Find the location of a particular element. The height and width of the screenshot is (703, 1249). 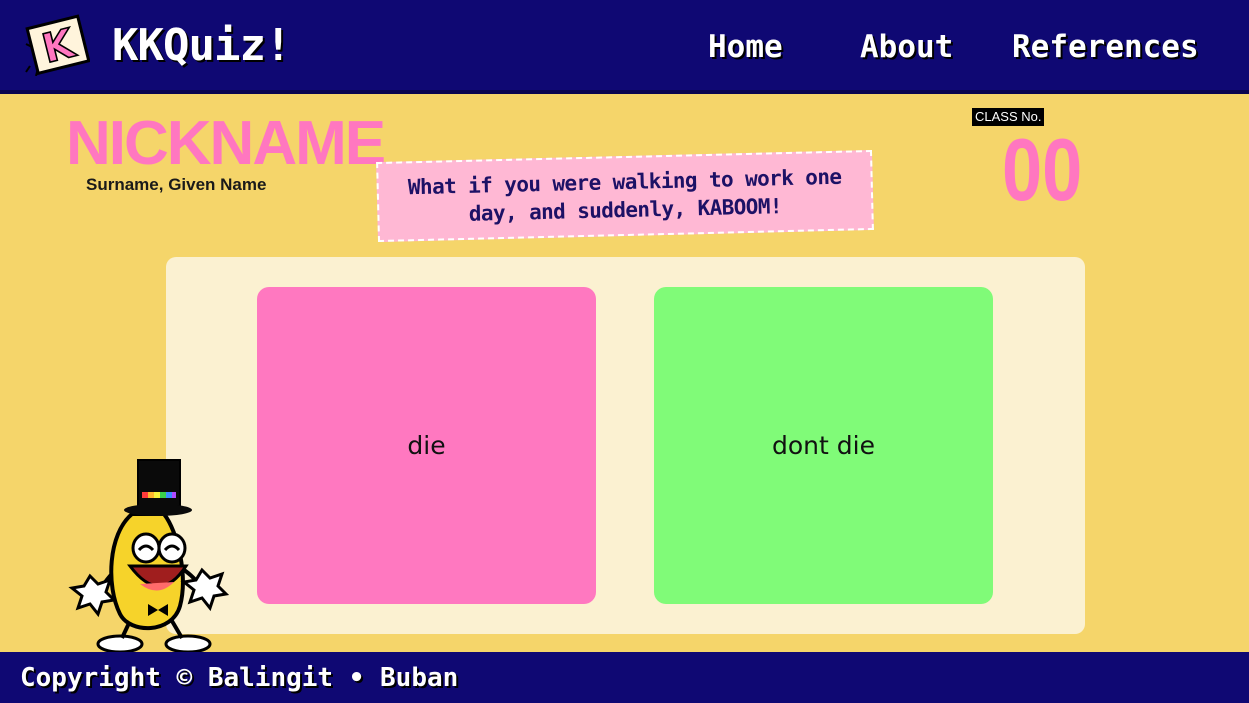

nav-home-link: Home is located at coordinates (745, 47).